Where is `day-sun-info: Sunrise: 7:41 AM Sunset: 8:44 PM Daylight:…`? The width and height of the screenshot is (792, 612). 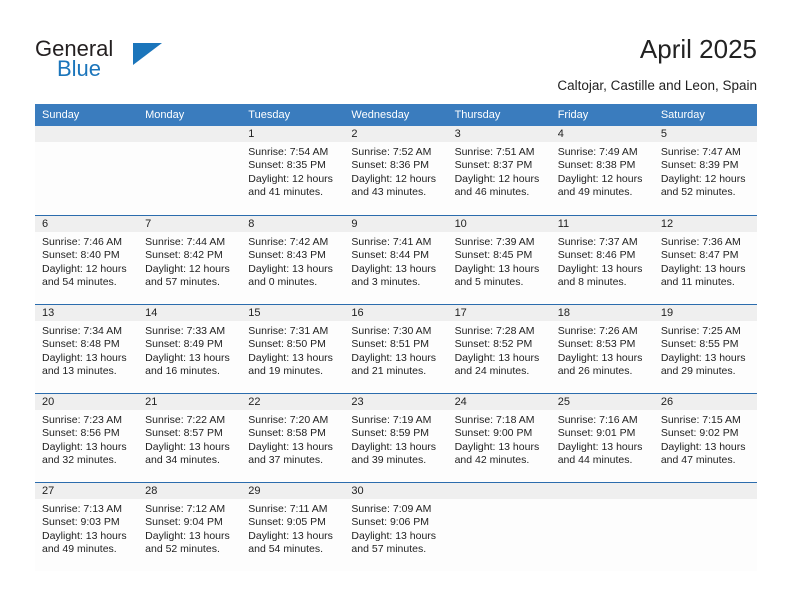
day-sun-info: Sunrise: 7:41 AM Sunset: 8:44 PM Daylight:… is located at coordinates (395, 261).